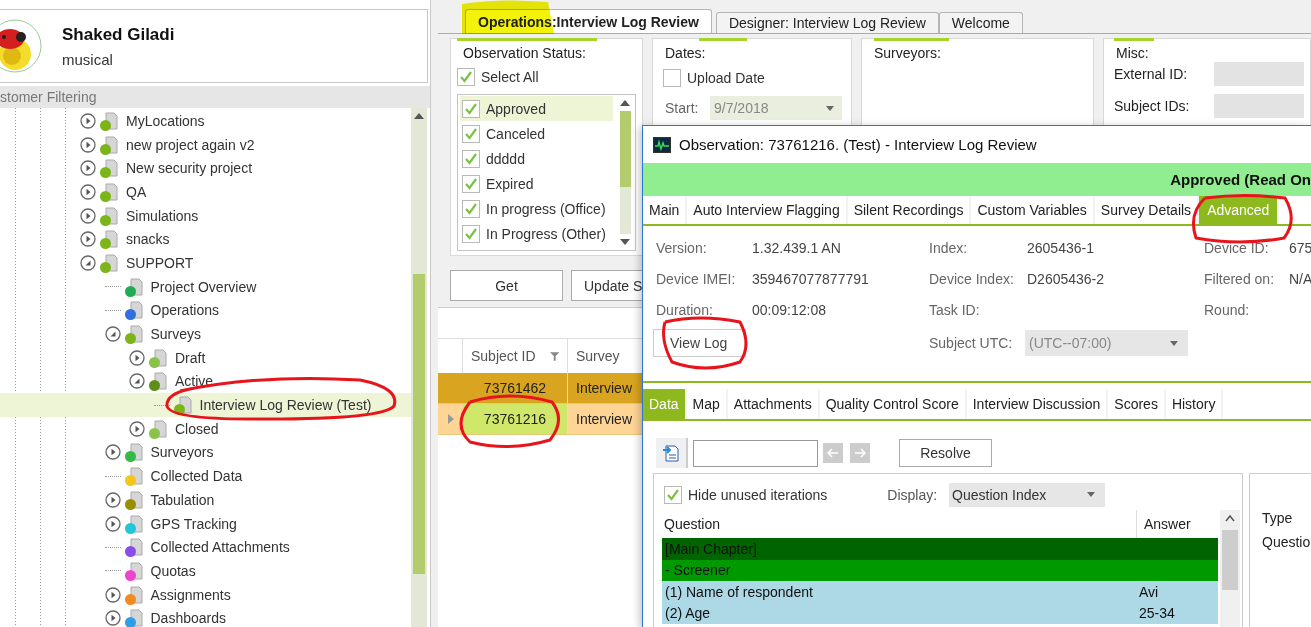  I want to click on status-text: Approved (Read On, so click(1240, 179).